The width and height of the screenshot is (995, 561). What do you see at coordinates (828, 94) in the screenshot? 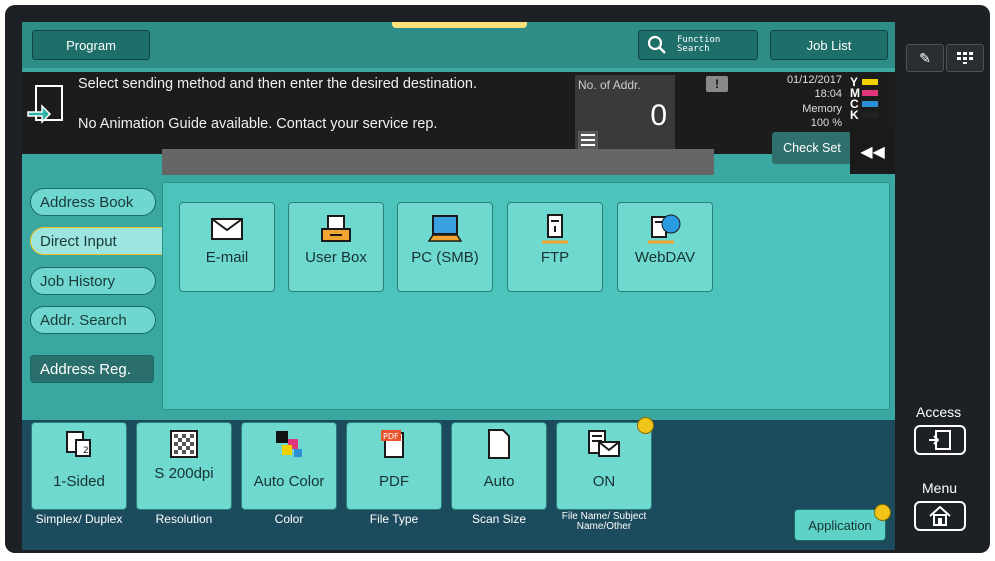
I see `time: 18:04` at bounding box center [828, 94].